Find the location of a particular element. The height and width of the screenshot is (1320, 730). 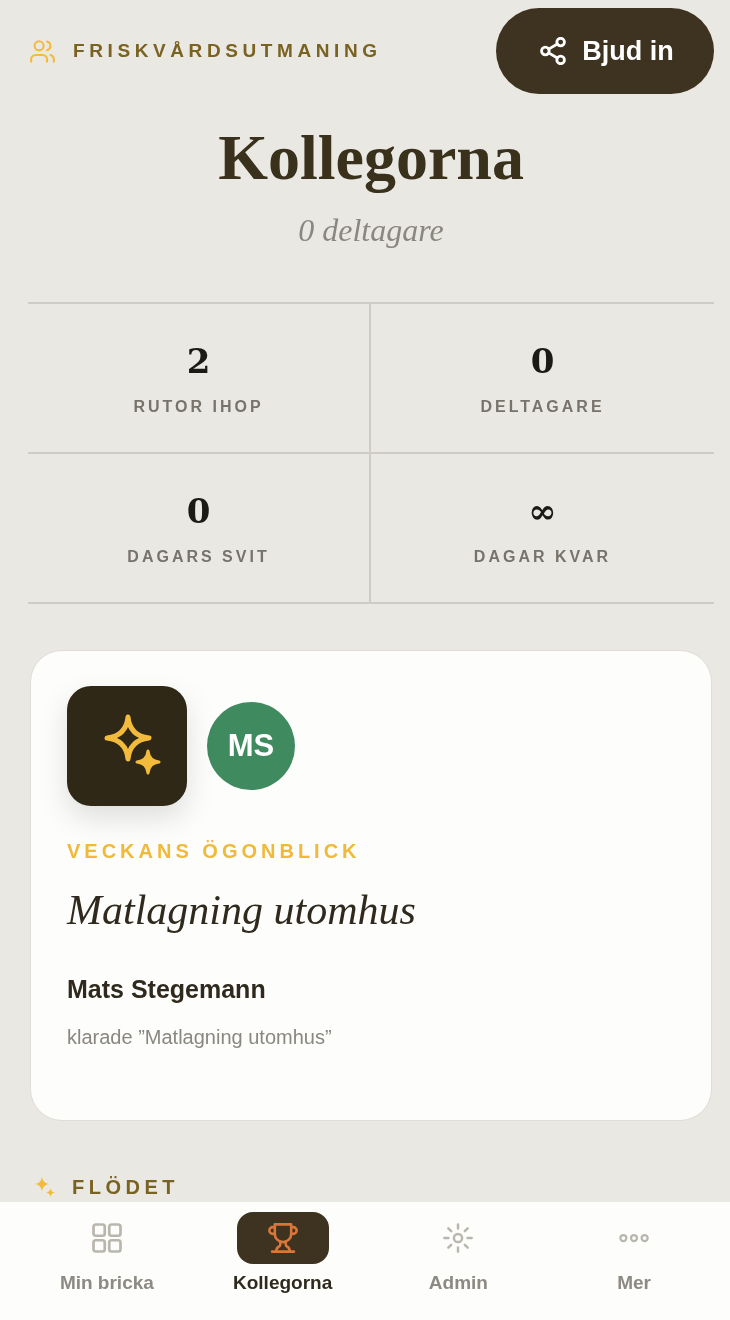

more-icon is located at coordinates (634, 1238).